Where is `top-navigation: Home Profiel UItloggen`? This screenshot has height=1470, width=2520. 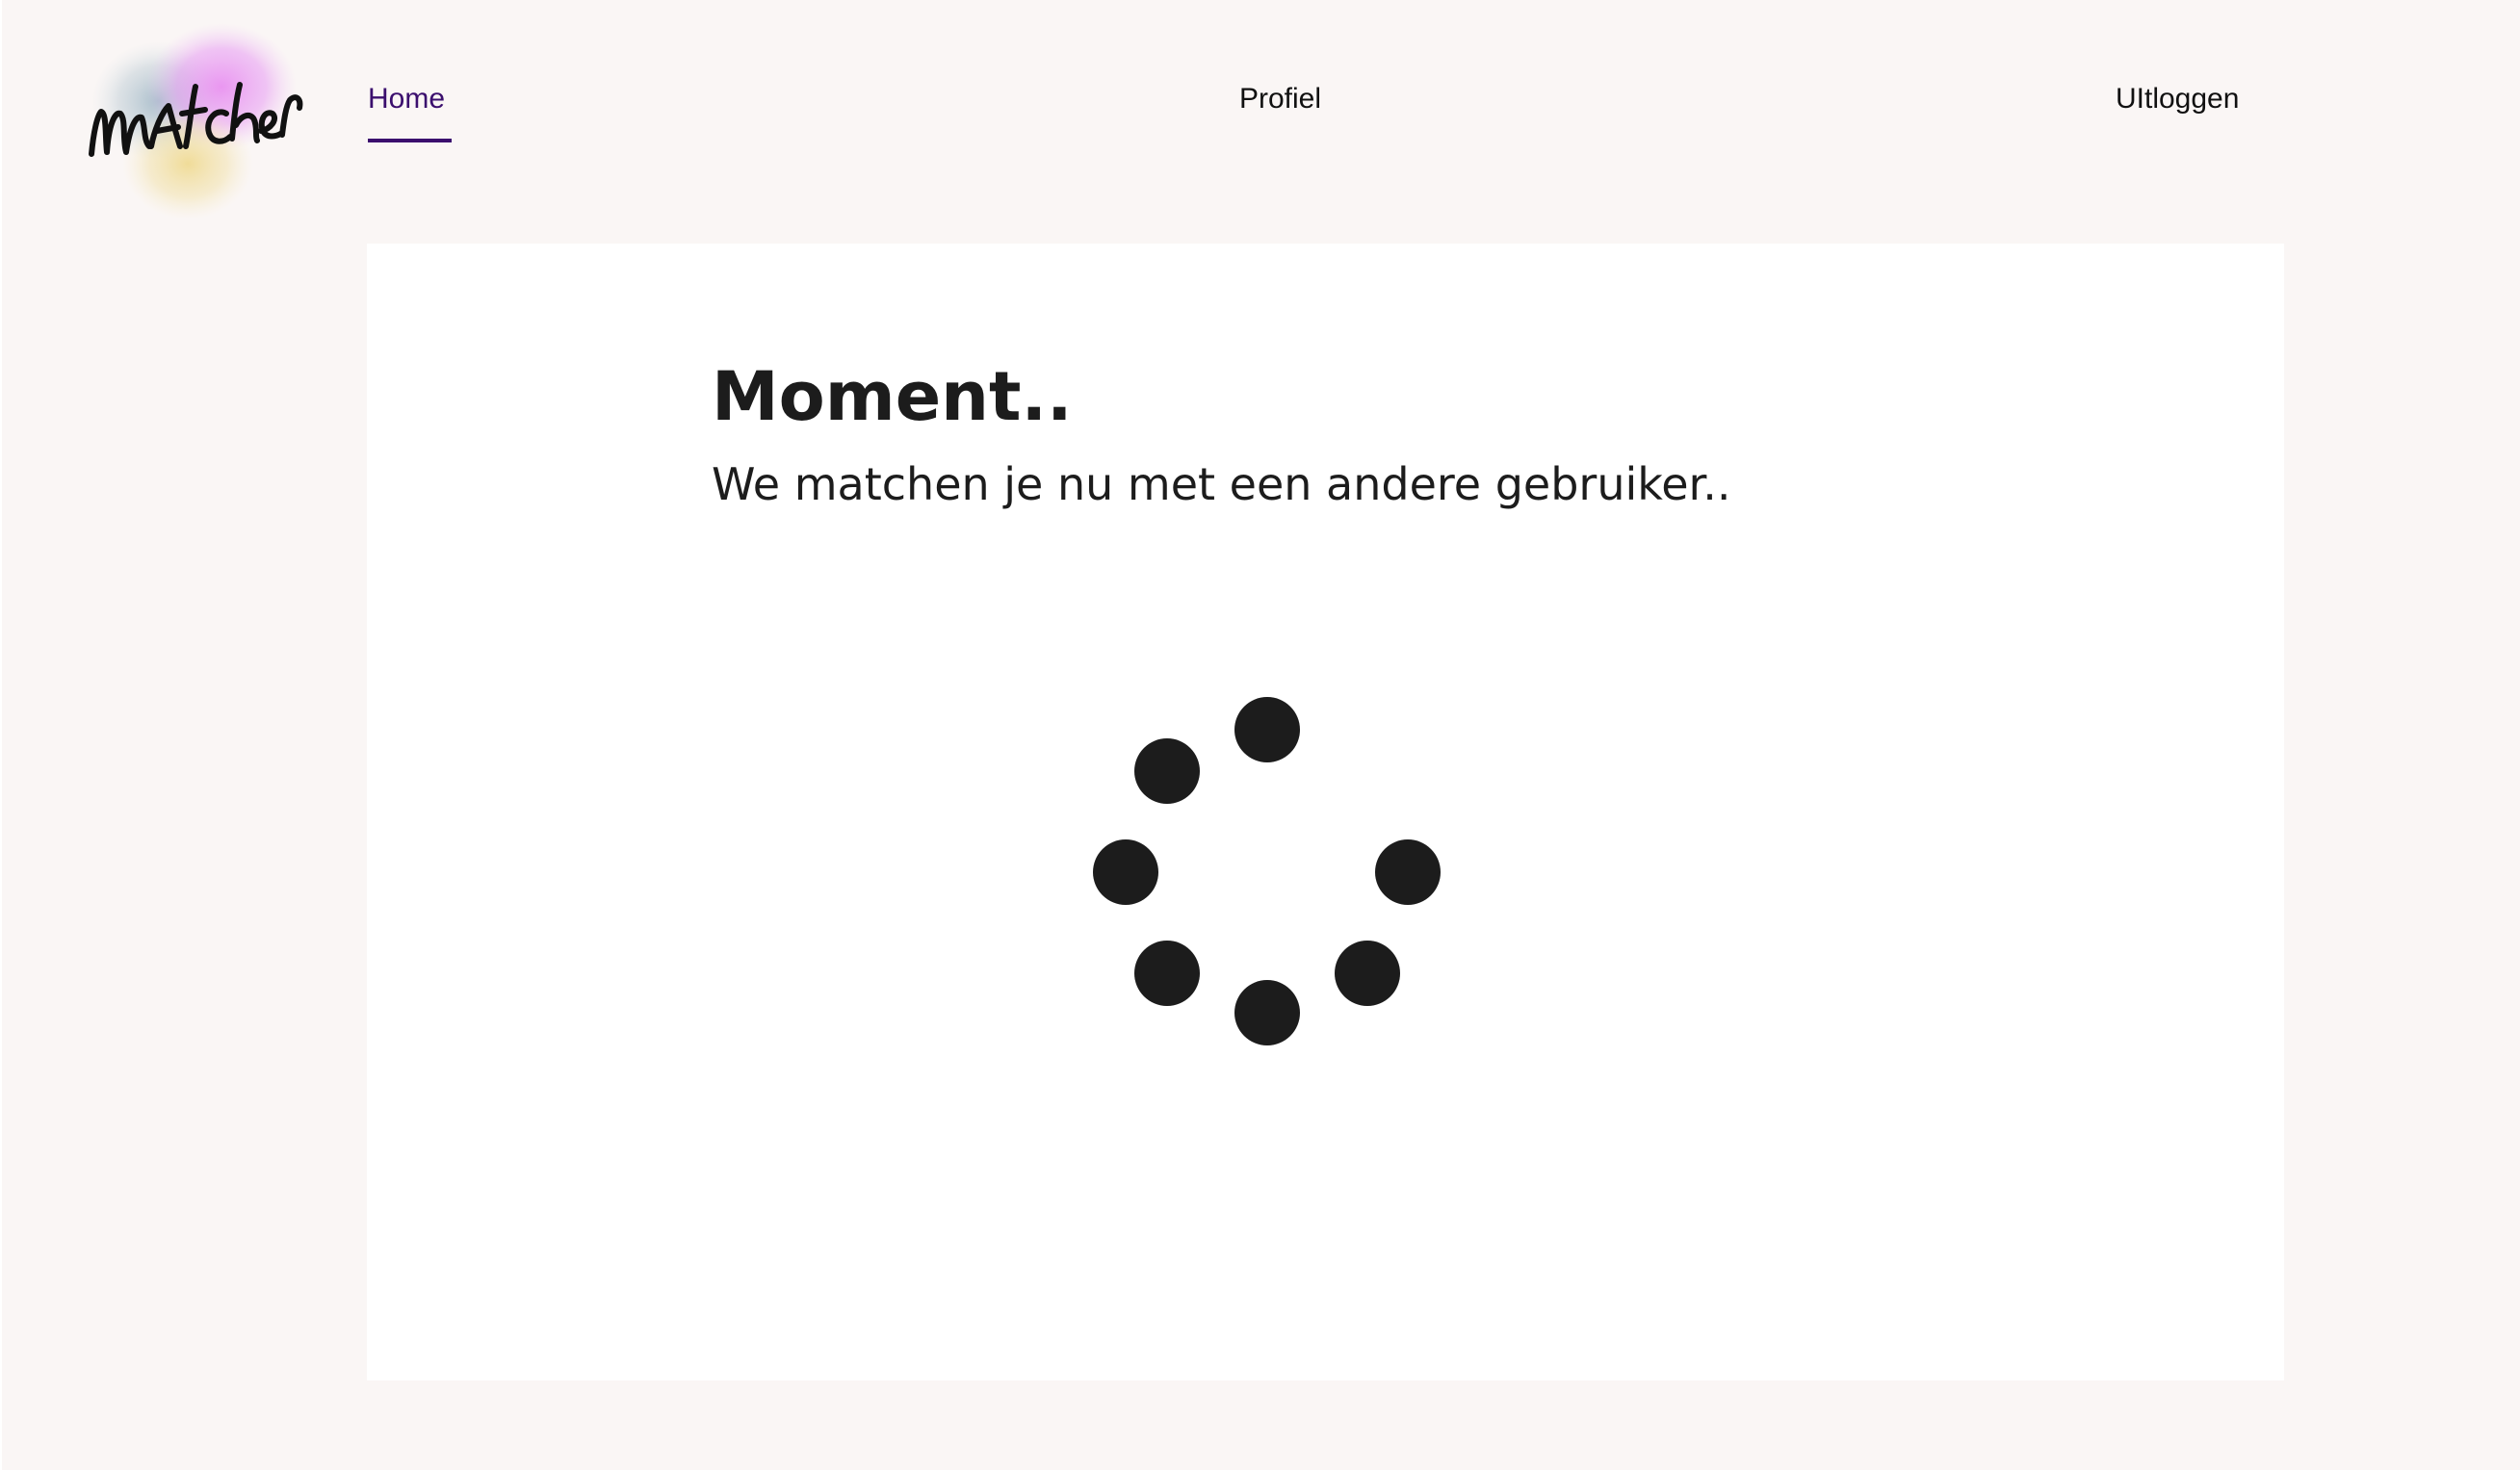 top-navigation: Home Profiel UItloggen is located at coordinates (1260, 110).